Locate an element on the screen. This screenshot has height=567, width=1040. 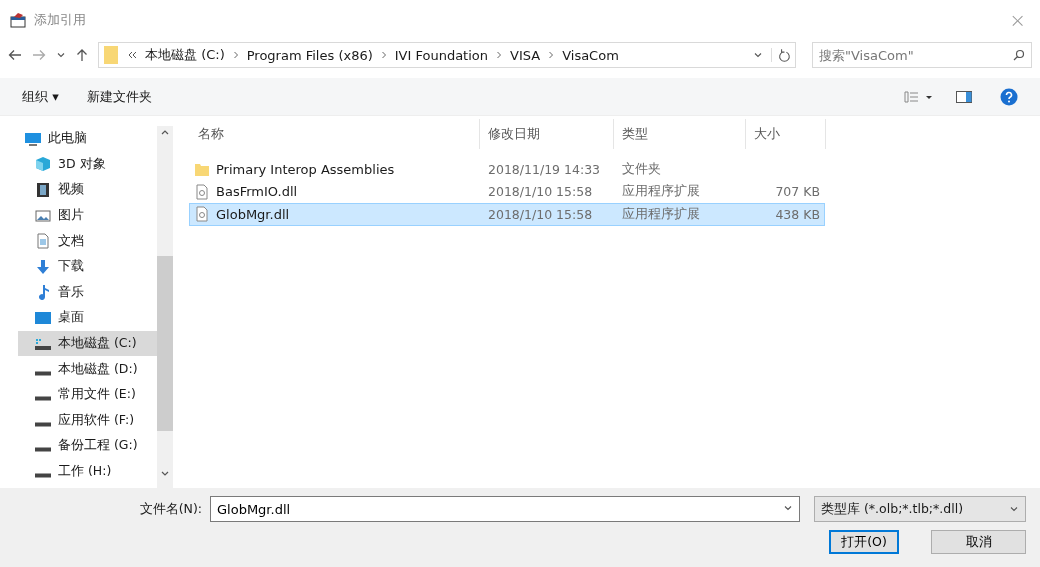
column-header: 名称 is located at coordinates (335, 134).